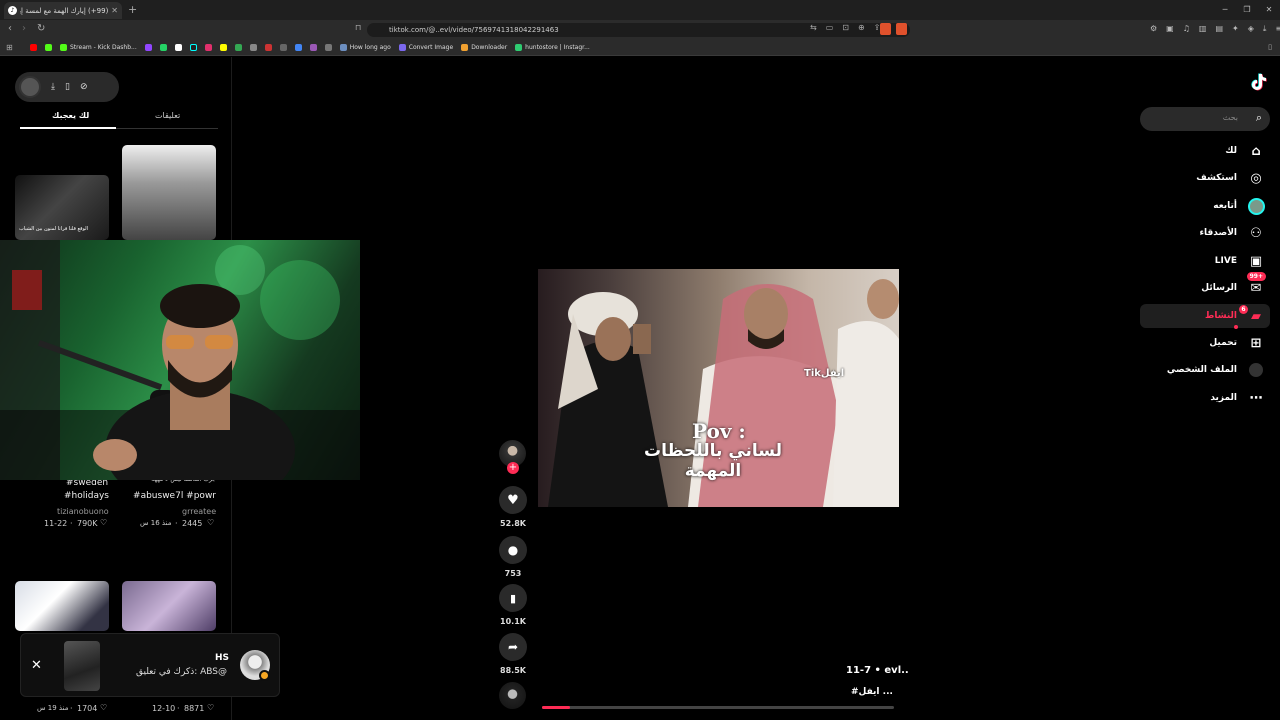  What do you see at coordinates (70, 115) in the screenshot?
I see `tab-you-may-like: لك يعجبك` at bounding box center [70, 115].